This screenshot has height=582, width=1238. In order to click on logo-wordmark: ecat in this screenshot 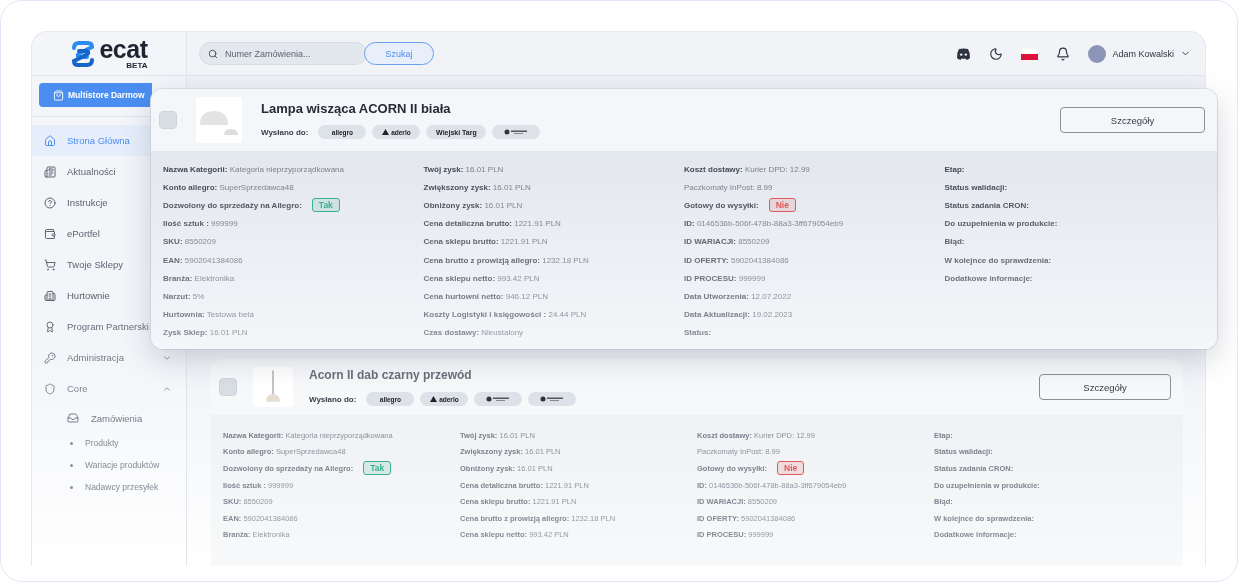, I will do `click(123, 49)`.